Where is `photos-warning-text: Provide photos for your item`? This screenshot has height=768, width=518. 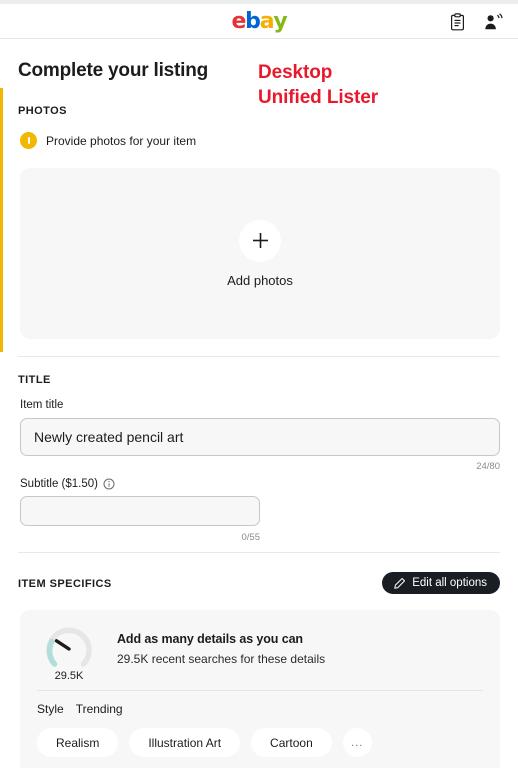 photos-warning-text: Provide photos for your item is located at coordinates (121, 140).